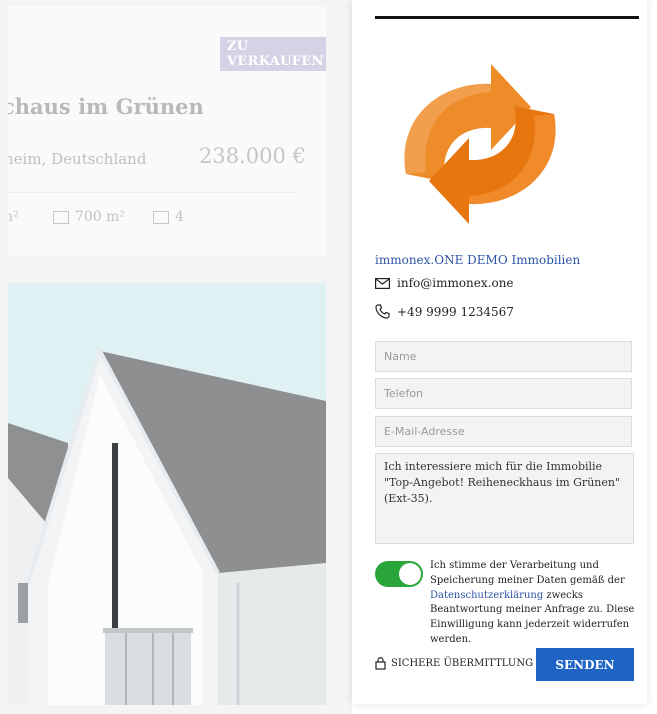 The width and height of the screenshot is (657, 714). Describe the element at coordinates (503, 393) in the screenshot. I see `telephone-field` at that location.